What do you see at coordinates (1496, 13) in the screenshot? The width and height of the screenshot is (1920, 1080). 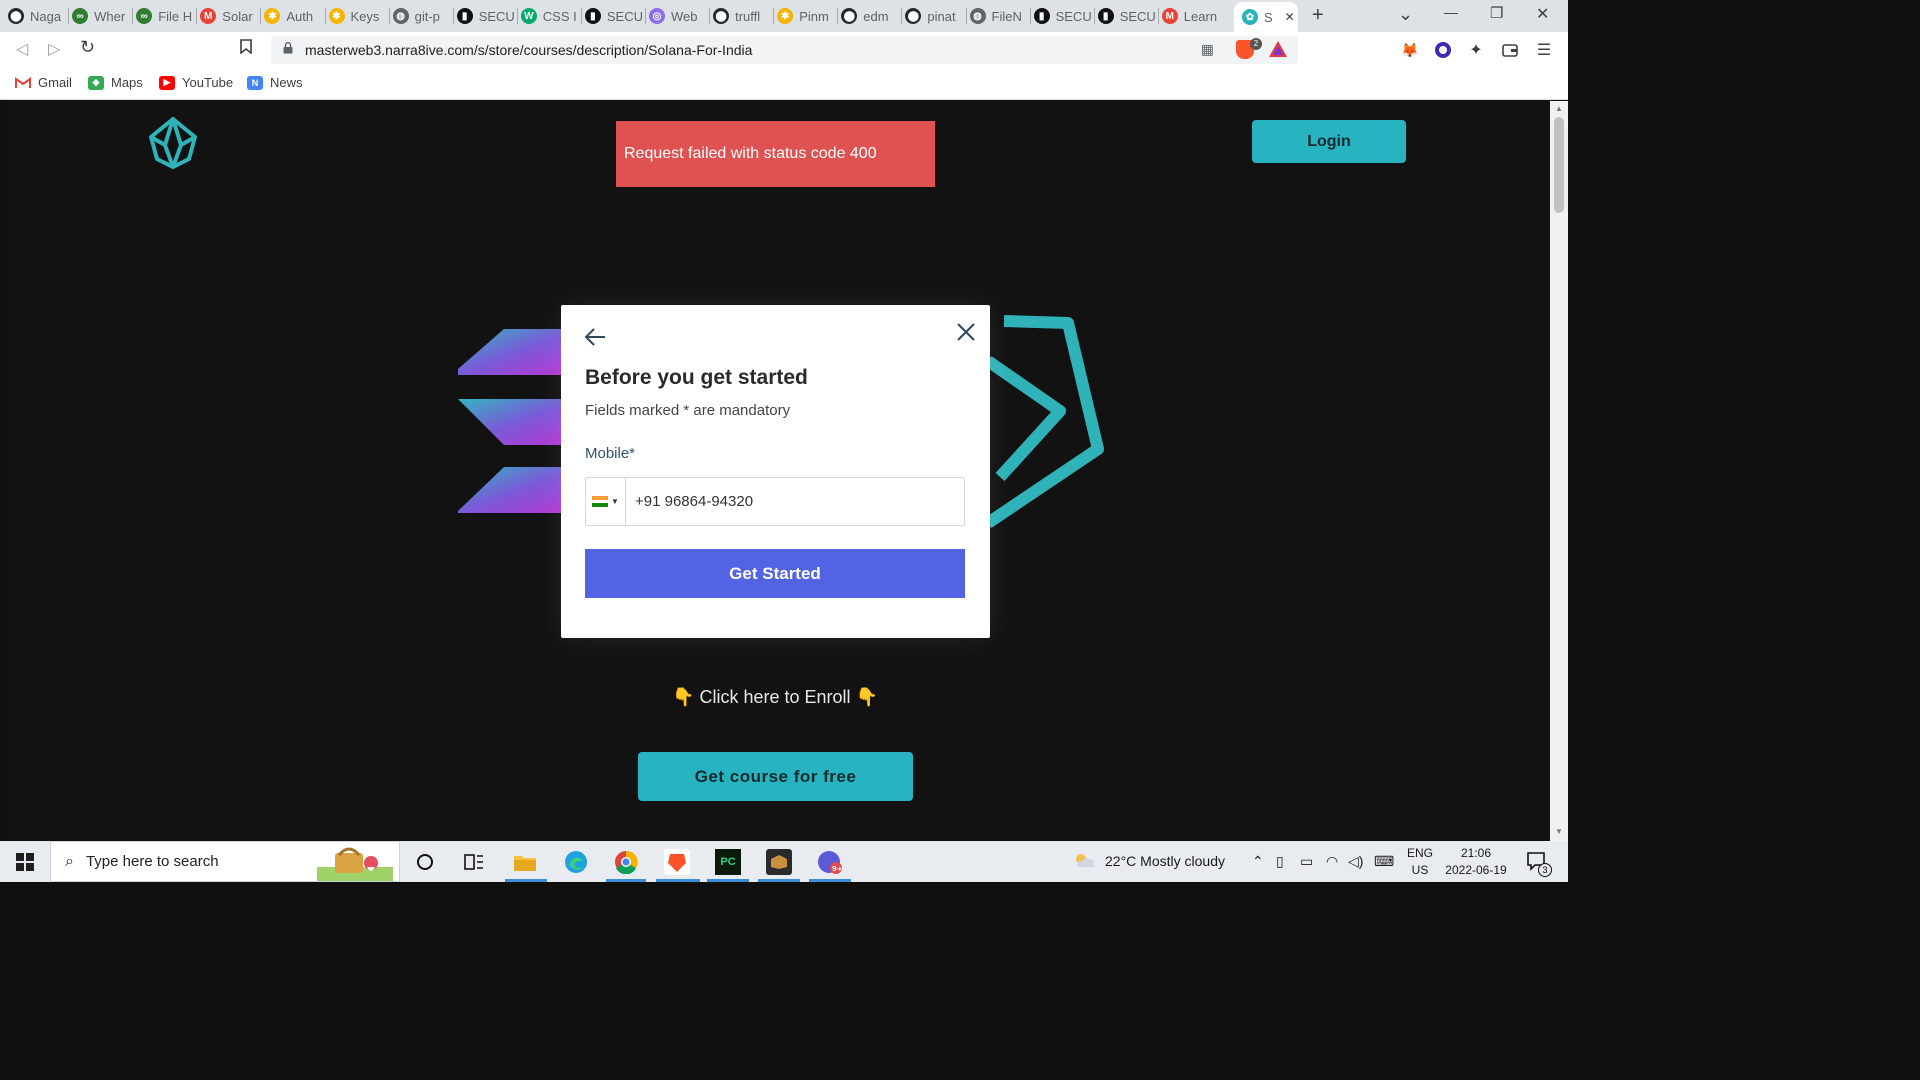 I see `restore-icon: ❐` at bounding box center [1496, 13].